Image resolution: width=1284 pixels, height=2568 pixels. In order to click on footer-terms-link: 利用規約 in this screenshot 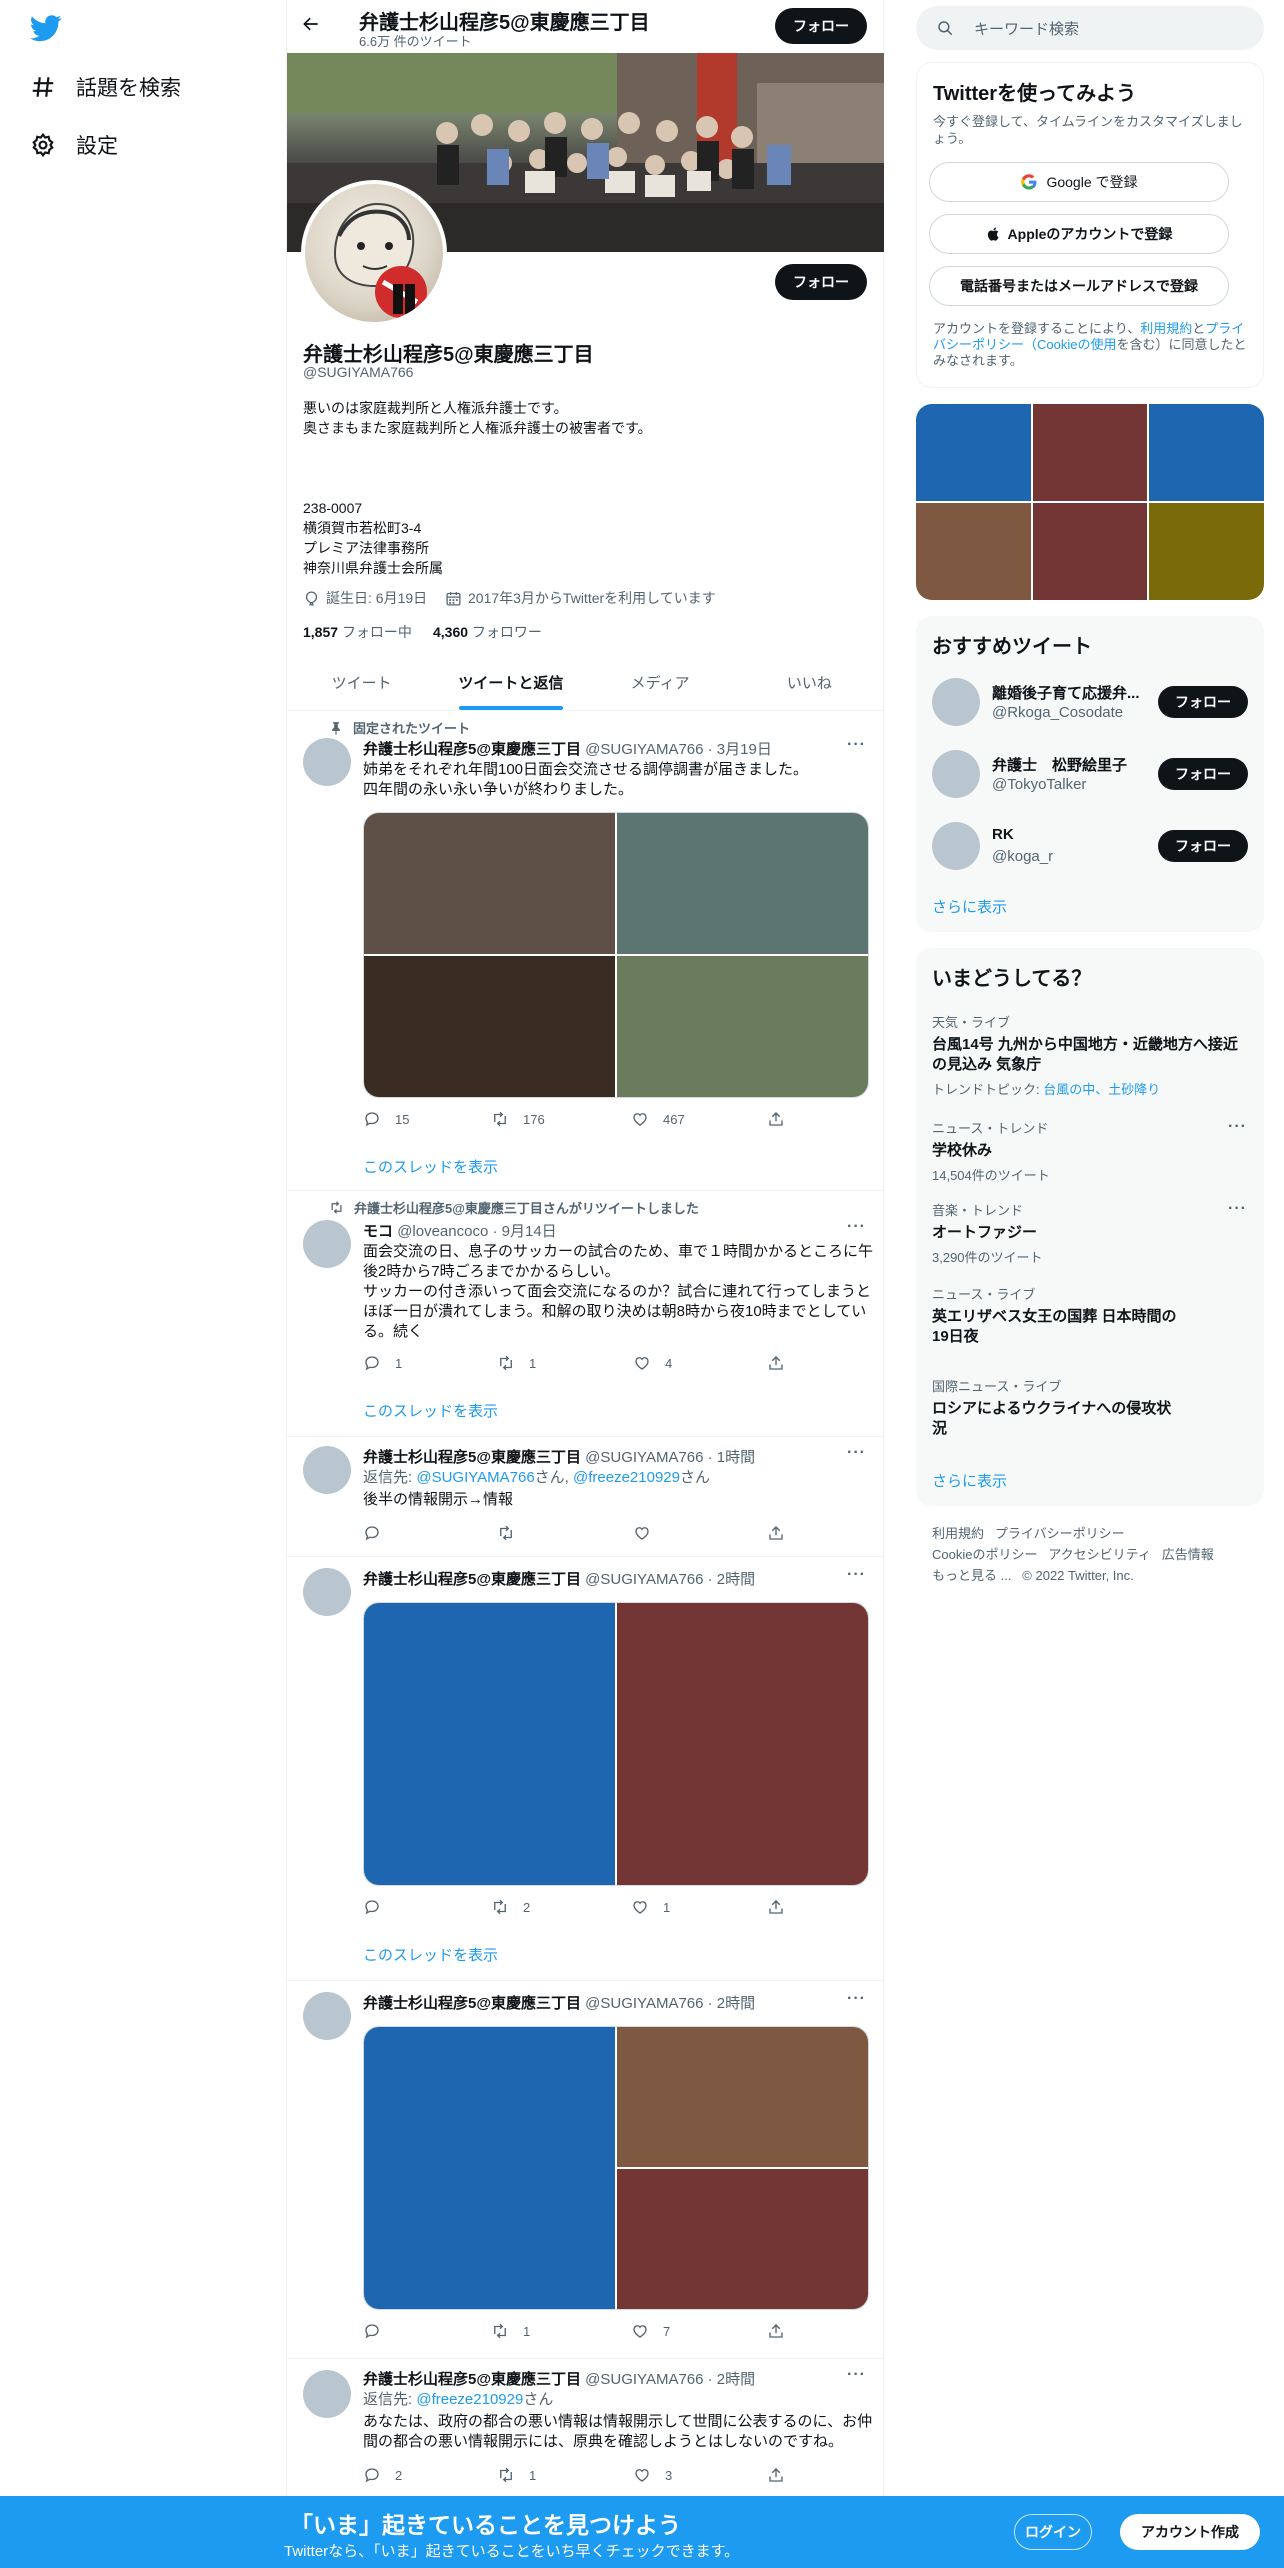, I will do `click(958, 1533)`.